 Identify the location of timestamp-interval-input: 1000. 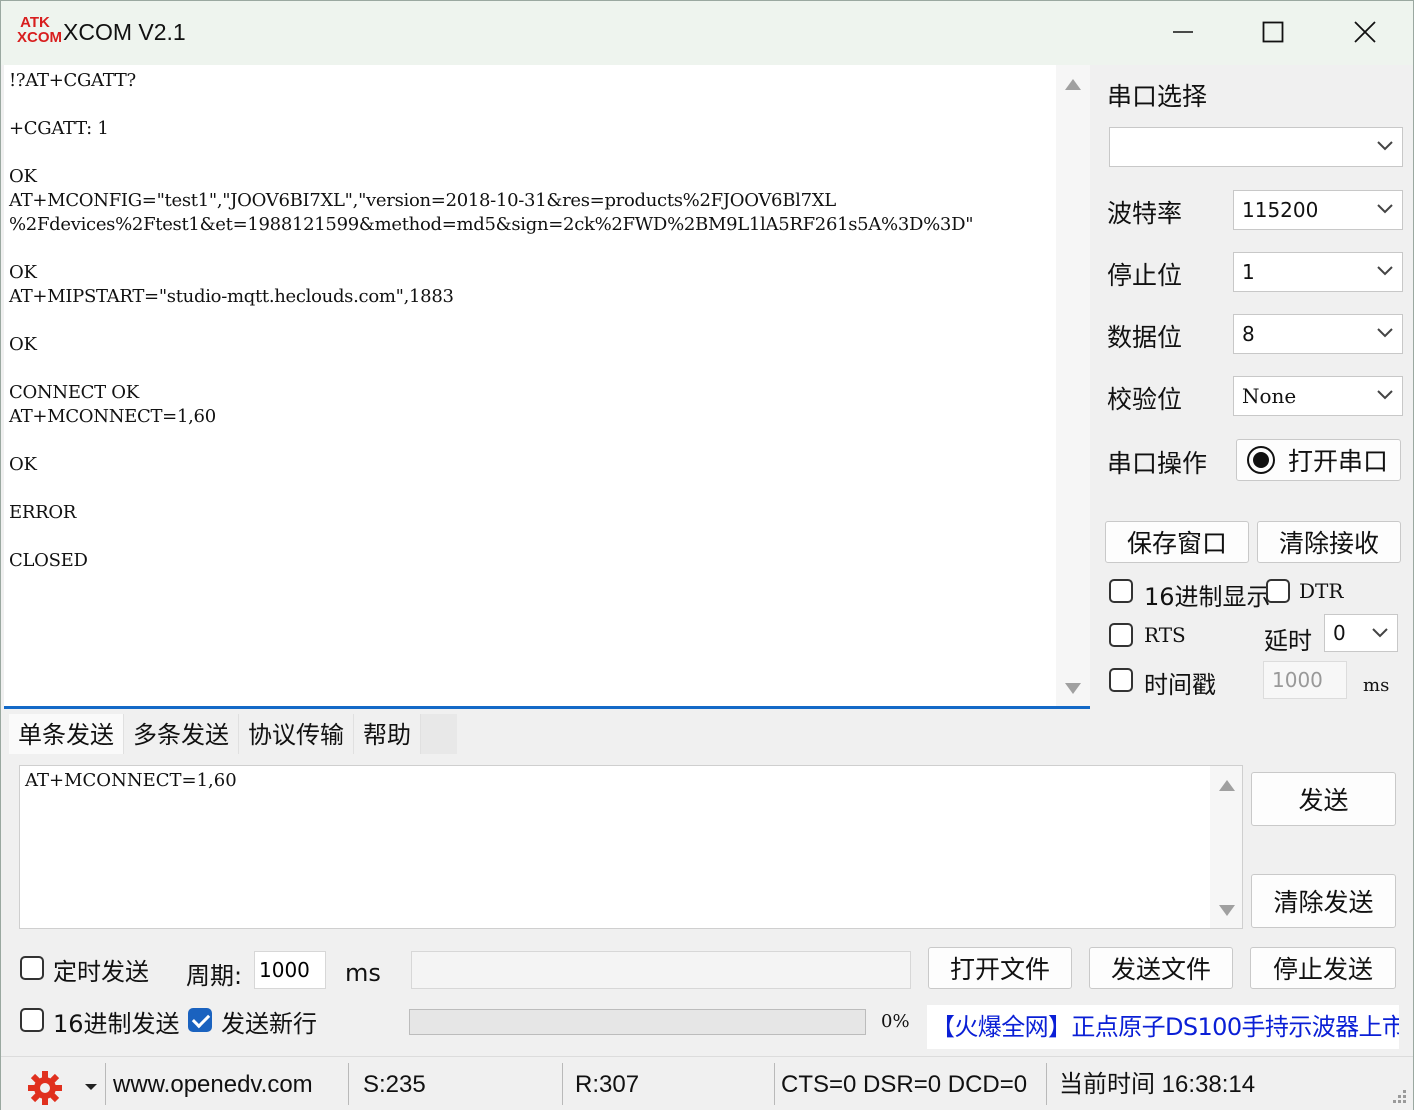
(1305, 680).